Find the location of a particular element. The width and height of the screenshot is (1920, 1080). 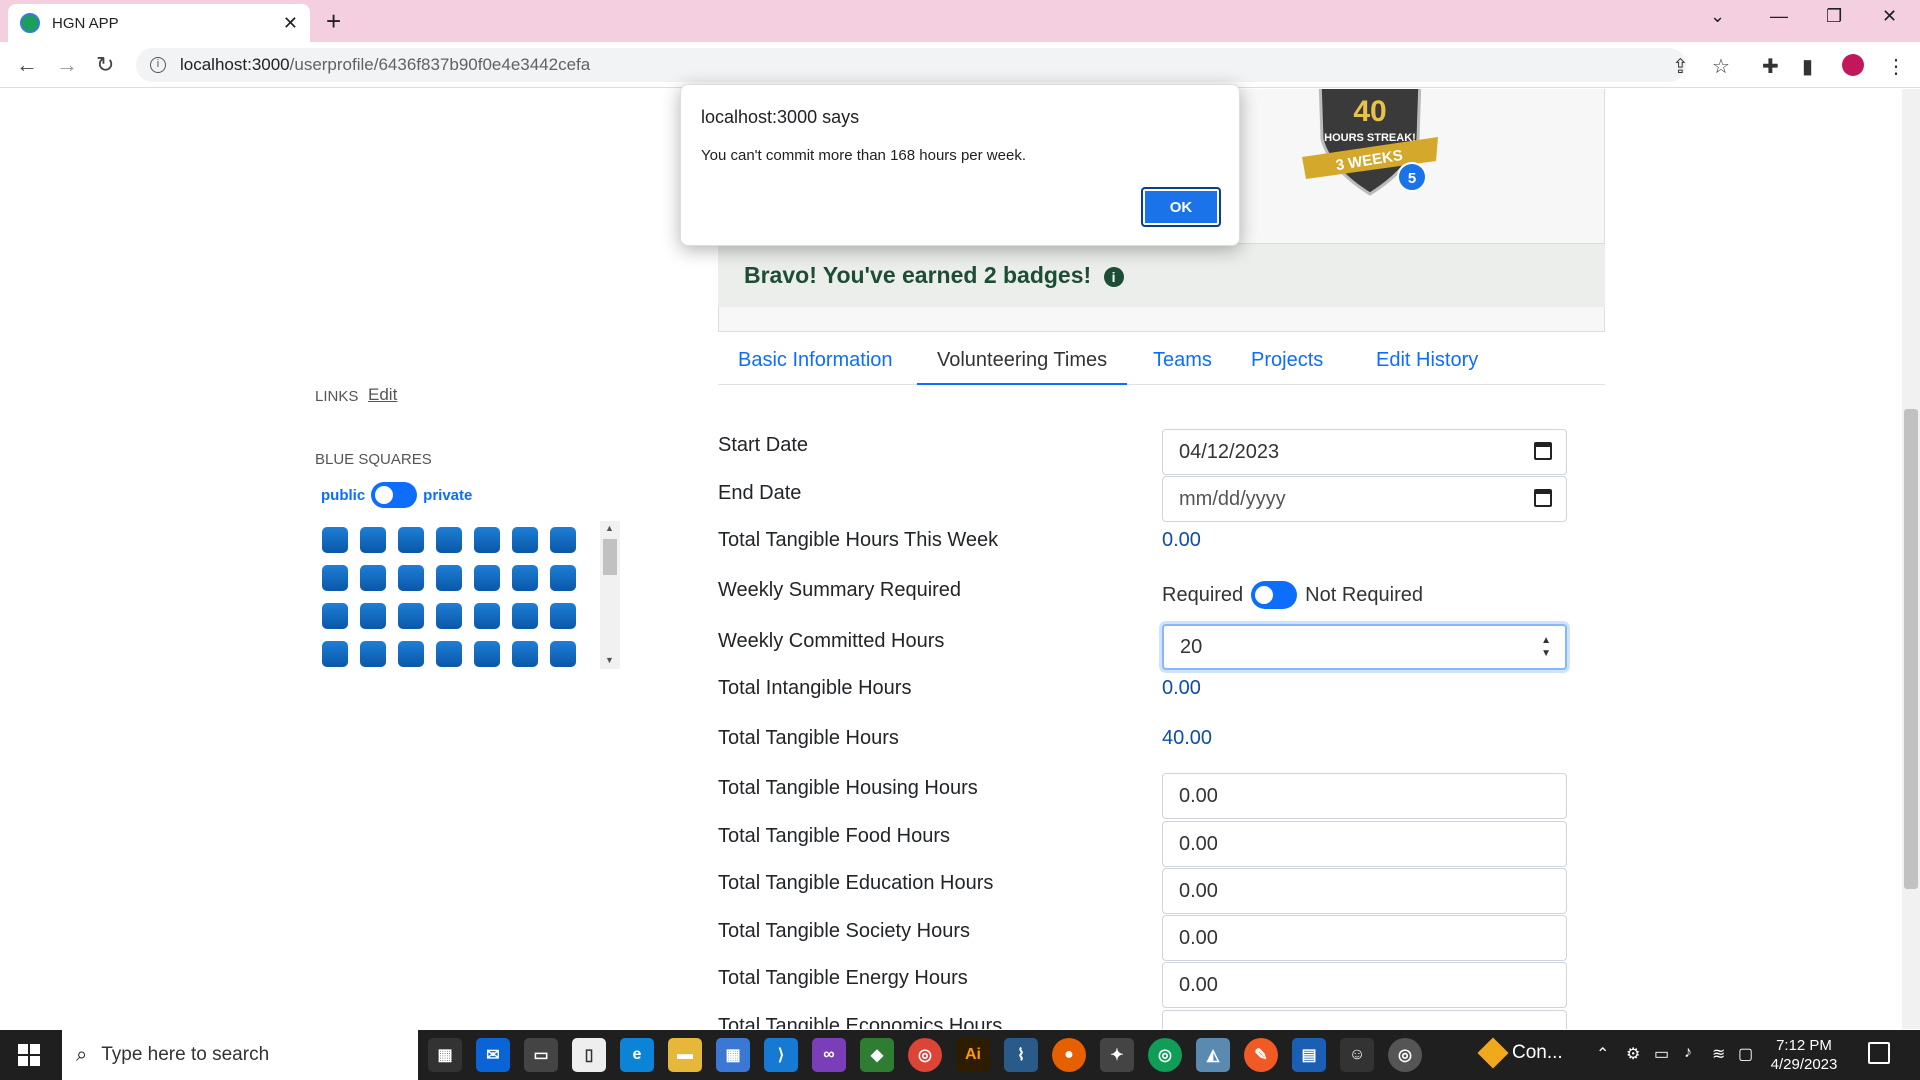

ok-button: OK is located at coordinates (1181, 207).